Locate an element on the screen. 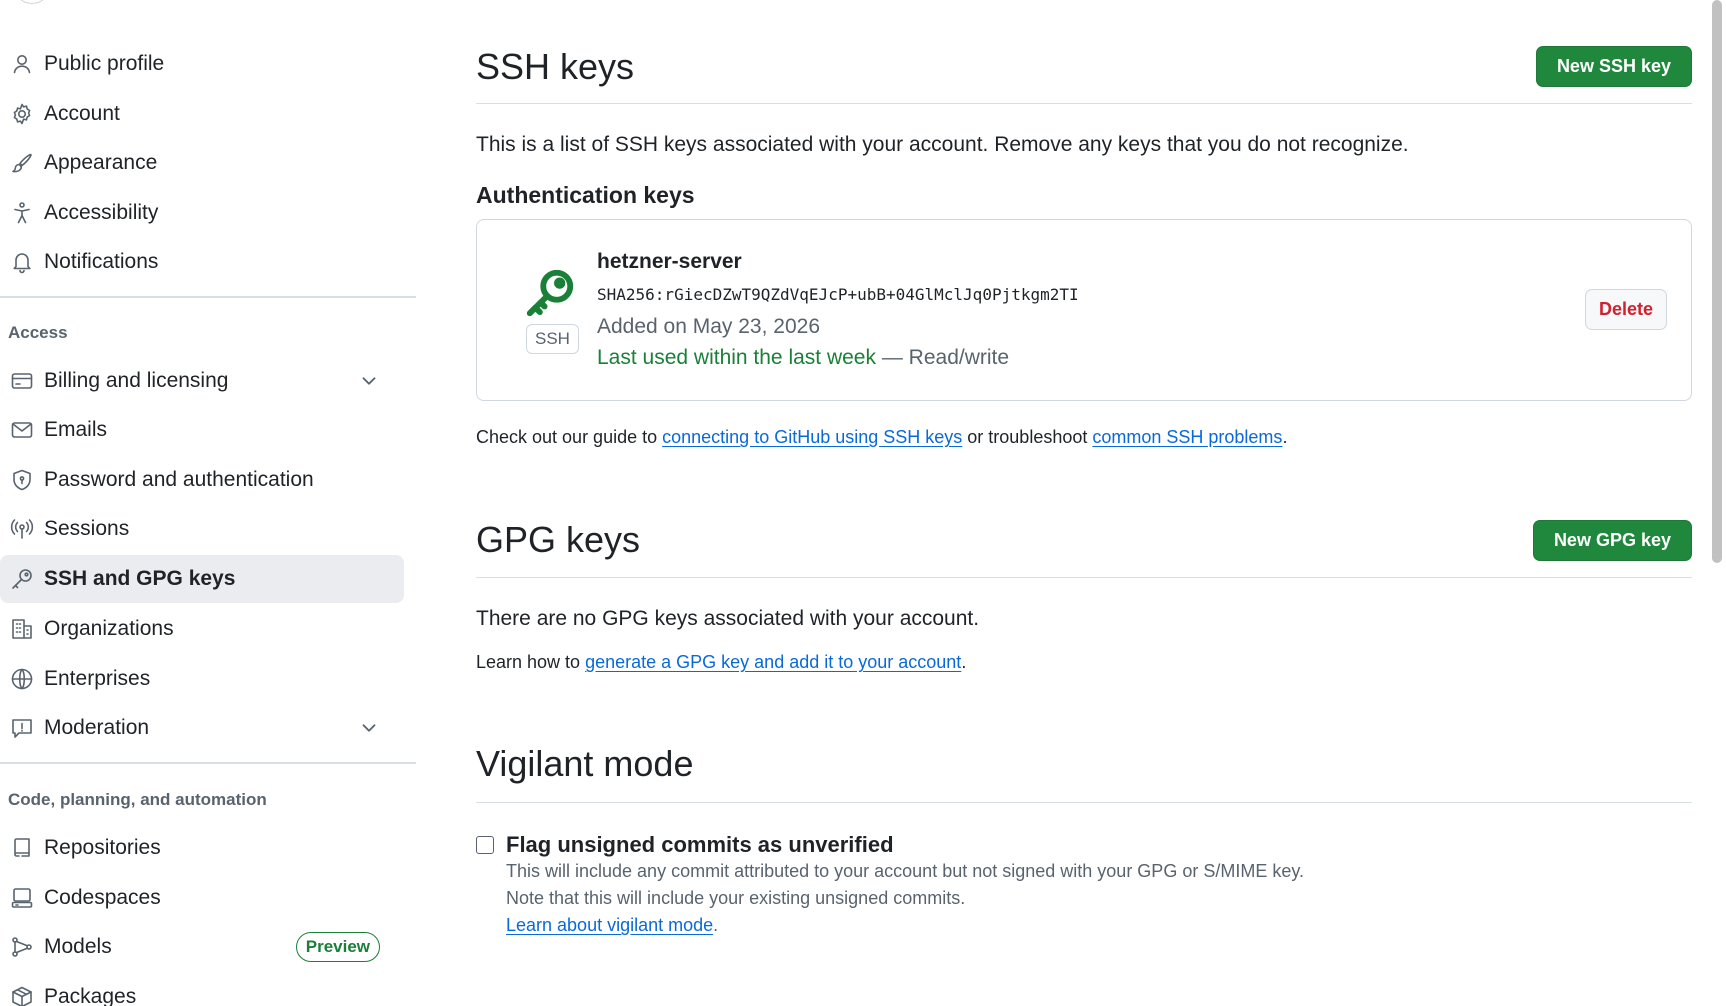 Image resolution: width=1726 pixels, height=1006 pixels. package-icon is located at coordinates (22, 989).